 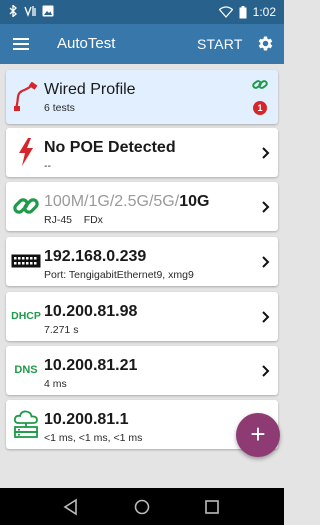 What do you see at coordinates (110, 147) in the screenshot?
I see `poe-title: No POE Detected` at bounding box center [110, 147].